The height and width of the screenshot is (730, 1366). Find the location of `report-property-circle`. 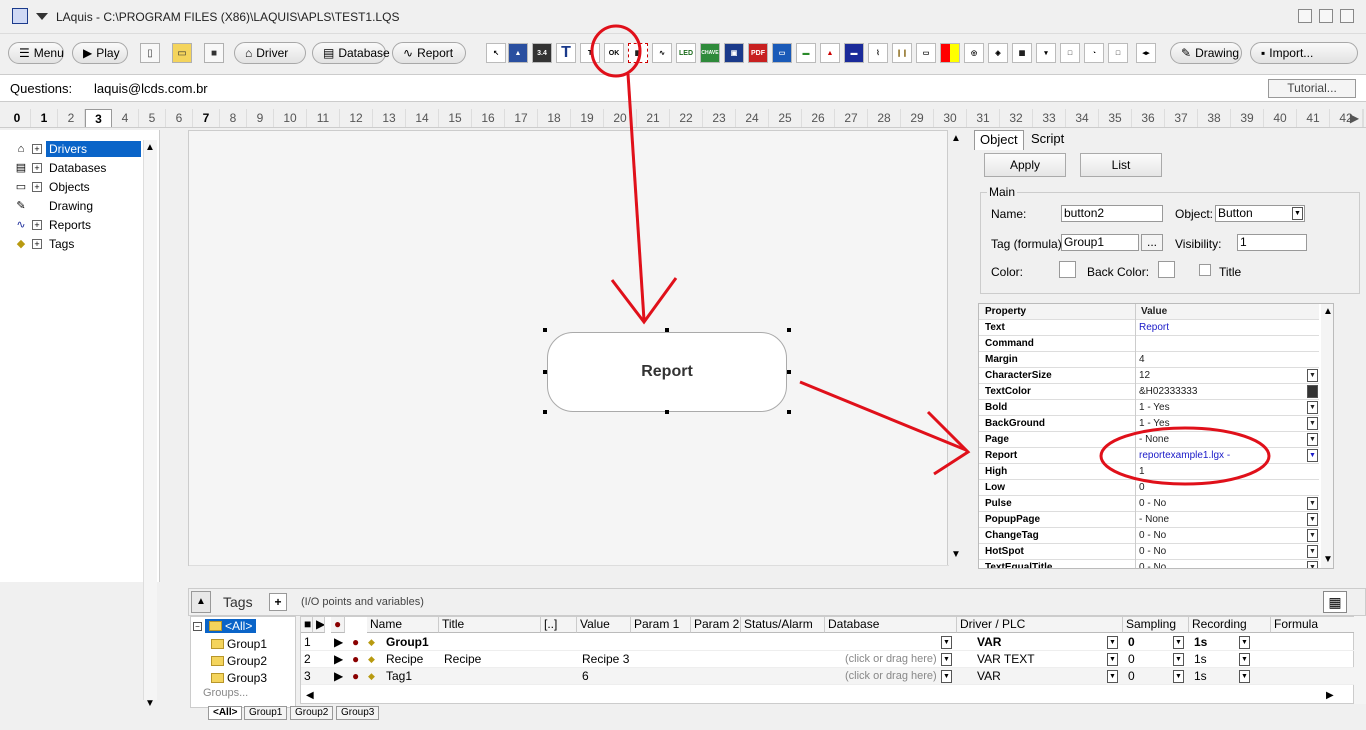

report-property-circle is located at coordinates (1185, 456).